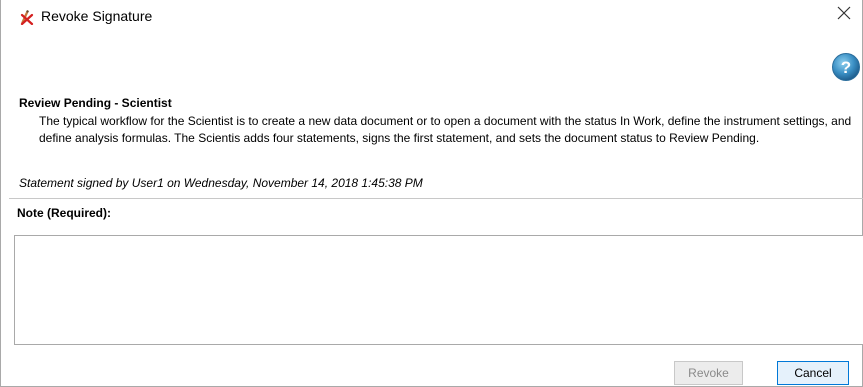 The image size is (863, 387). Describe the element at coordinates (813, 373) in the screenshot. I see `cancel-button: Cancel` at that location.